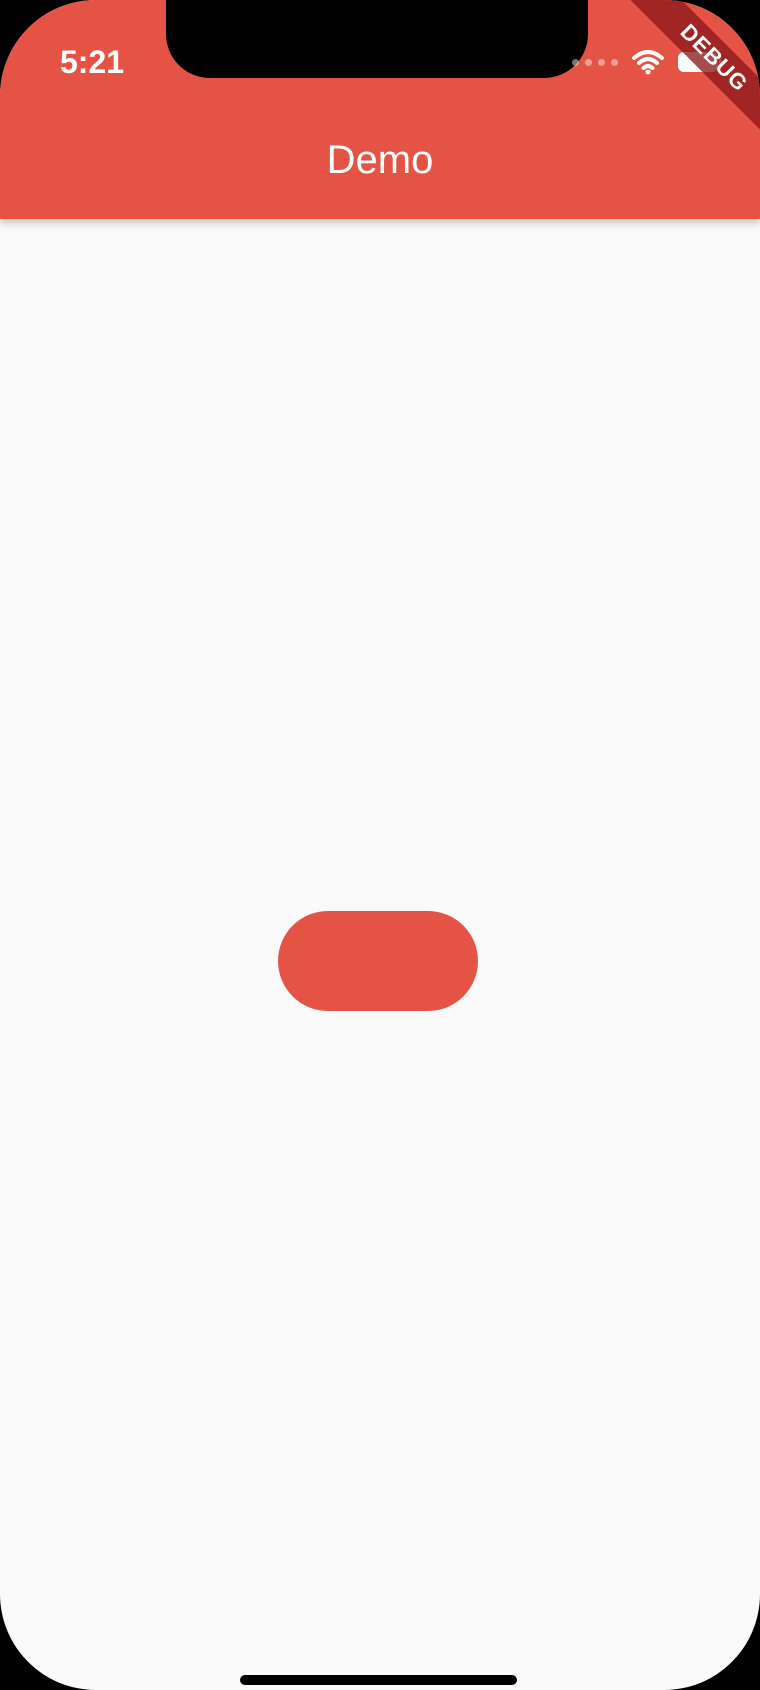 This screenshot has width=760, height=1690. What do you see at coordinates (380, 160) in the screenshot?
I see `app-title: Demo` at bounding box center [380, 160].